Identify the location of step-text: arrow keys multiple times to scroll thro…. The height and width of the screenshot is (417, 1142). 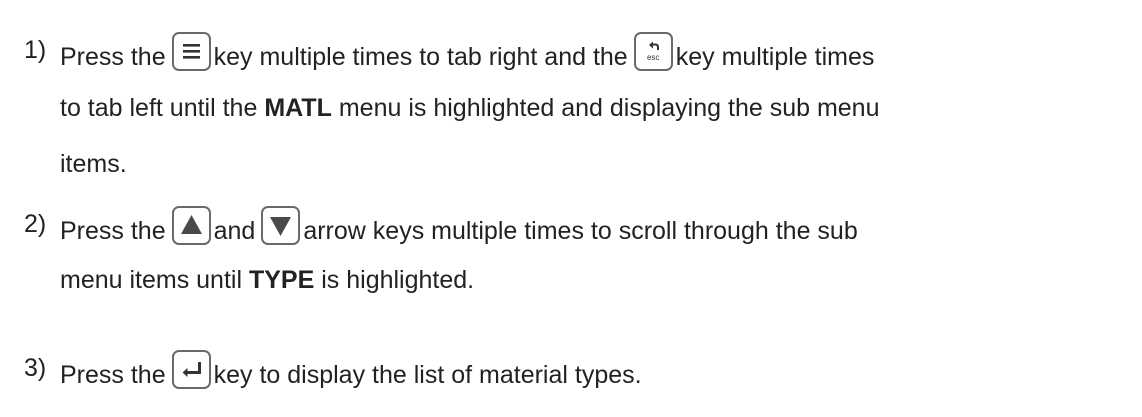
(580, 231).